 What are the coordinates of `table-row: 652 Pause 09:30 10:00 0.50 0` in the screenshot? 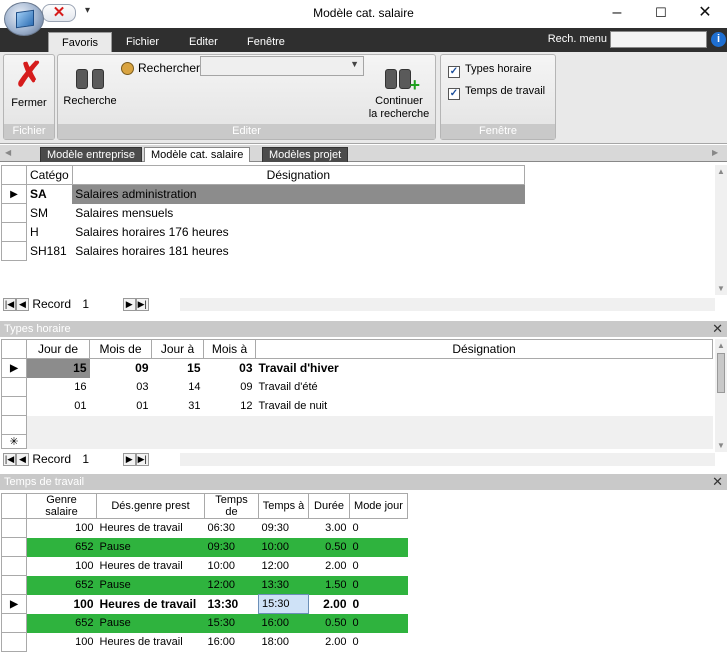 It's located at (204, 547).